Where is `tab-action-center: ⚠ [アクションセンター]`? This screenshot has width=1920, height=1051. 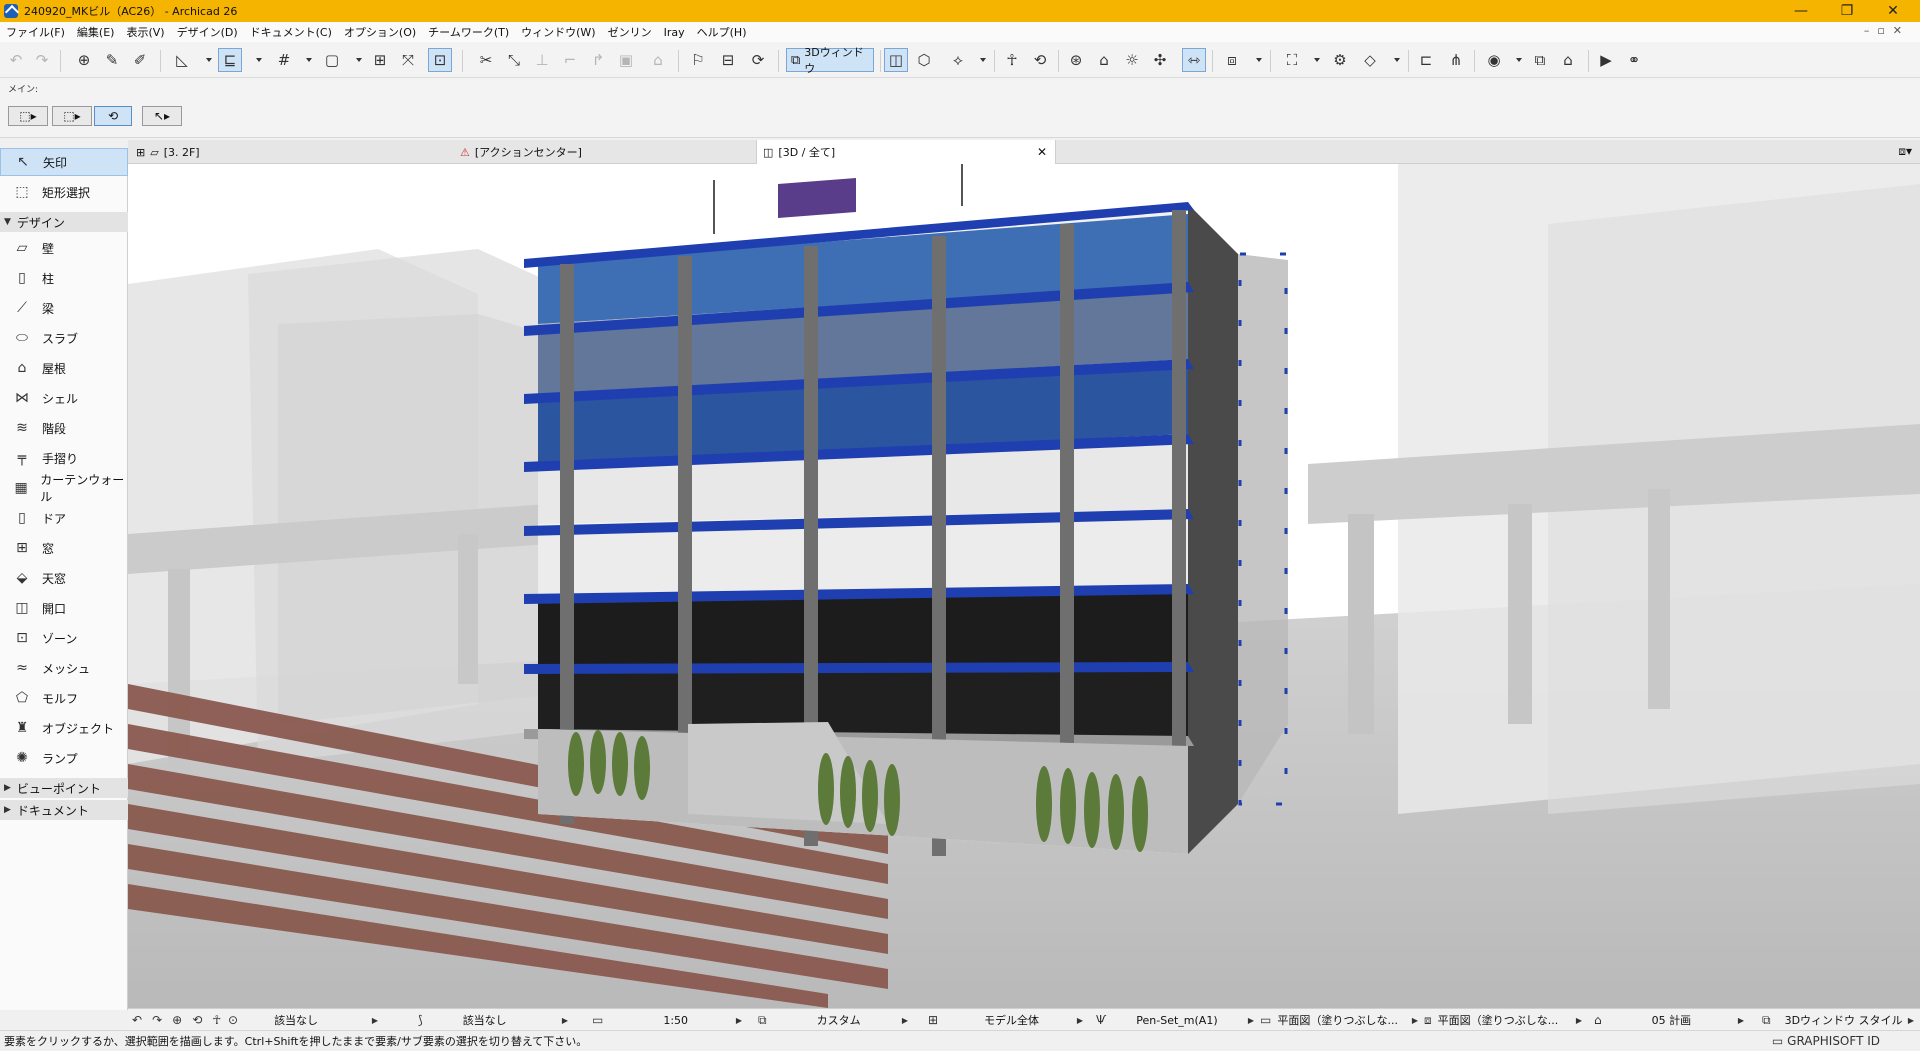
tab-action-center: ⚠ [アクションセンター] is located at coordinates (599, 152).